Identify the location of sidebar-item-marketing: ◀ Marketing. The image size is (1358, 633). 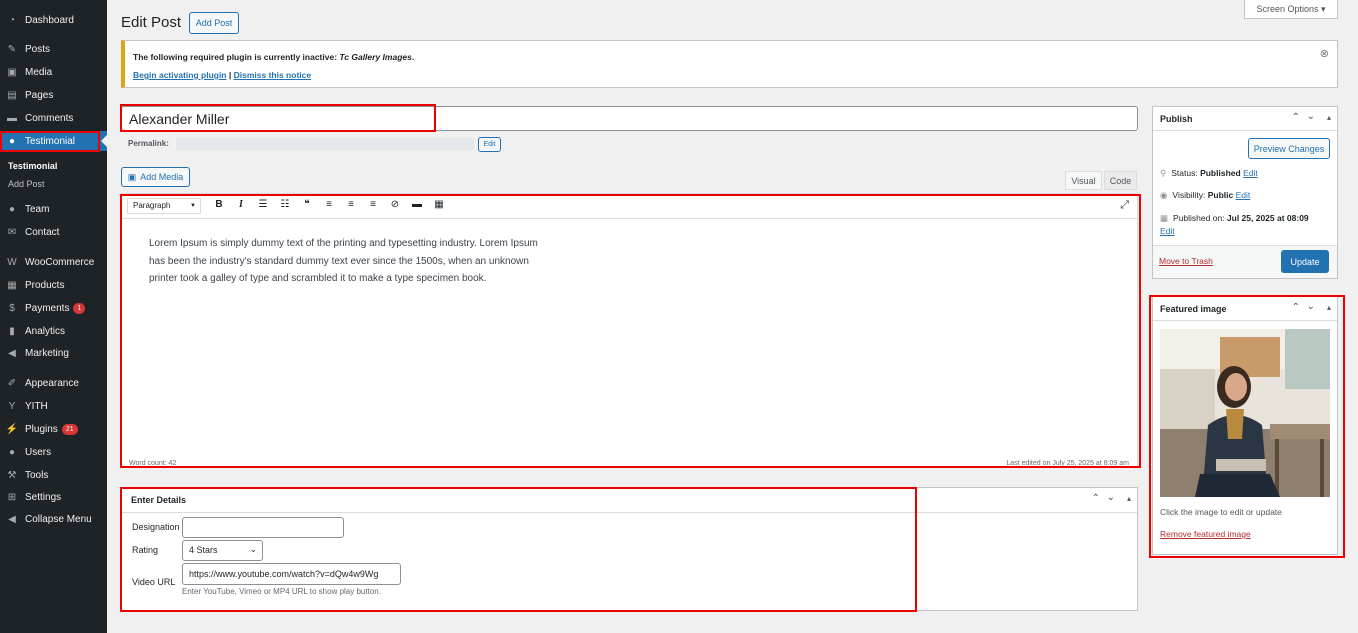
(53, 353).